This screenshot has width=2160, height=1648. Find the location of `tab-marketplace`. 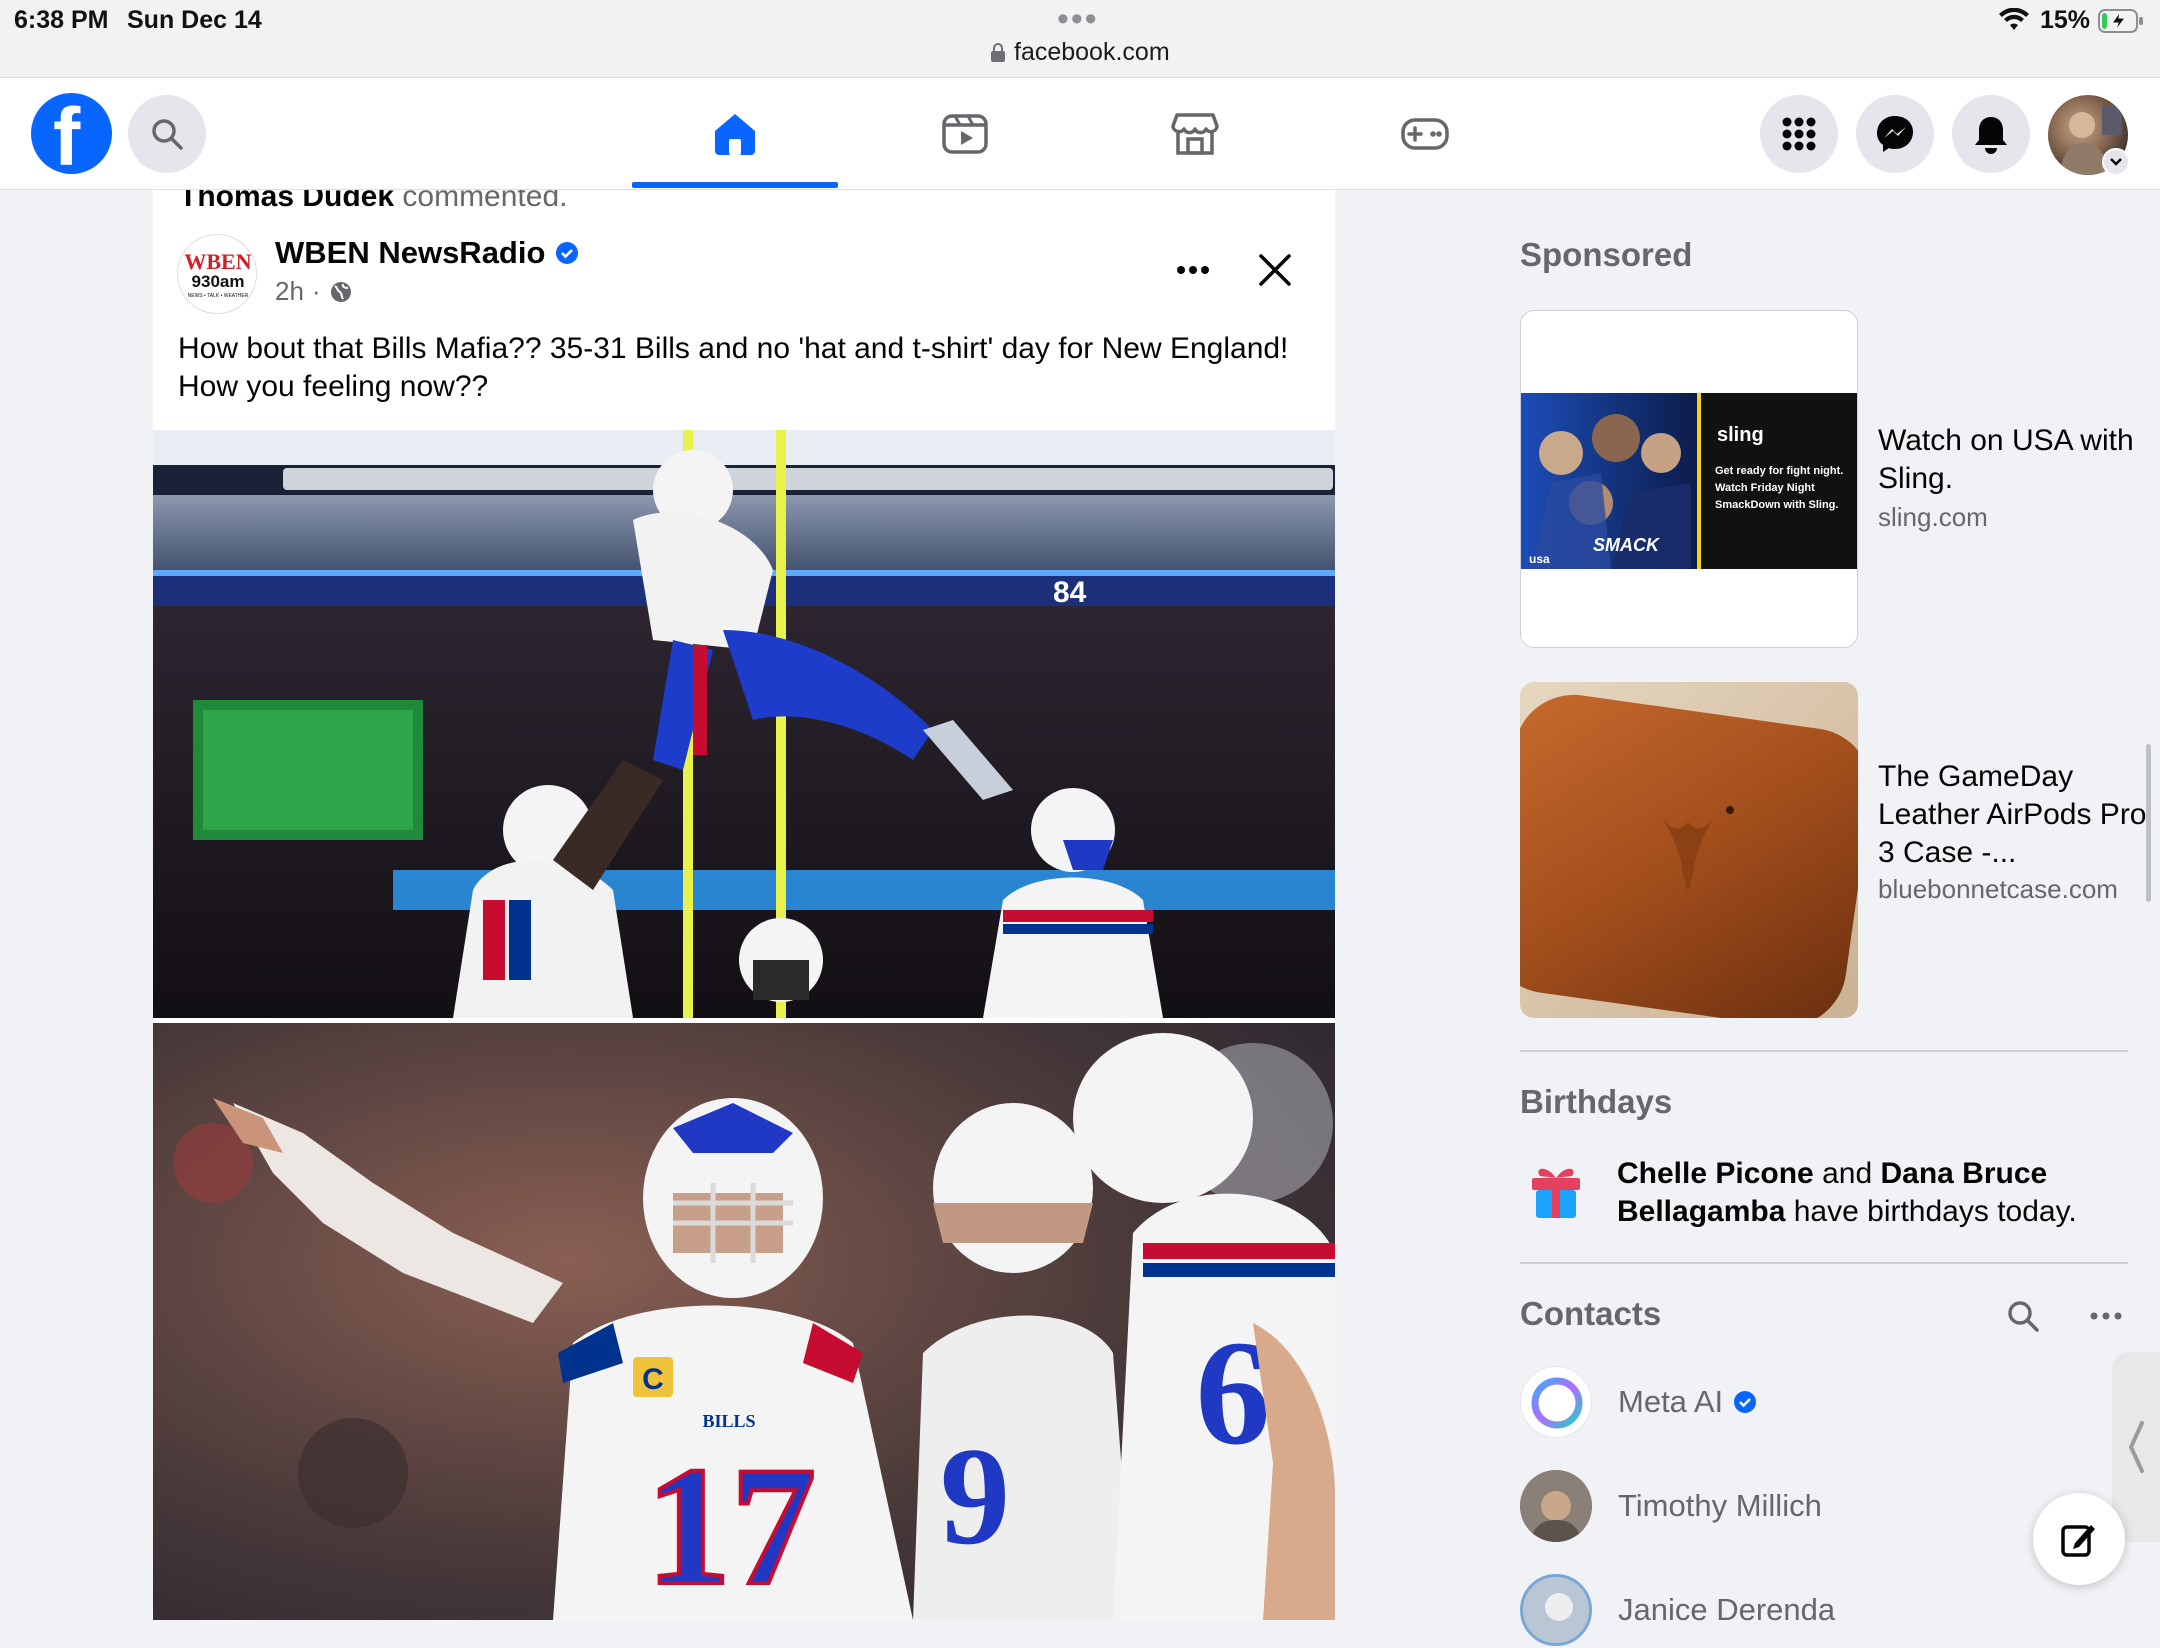

tab-marketplace is located at coordinates (1195, 134).